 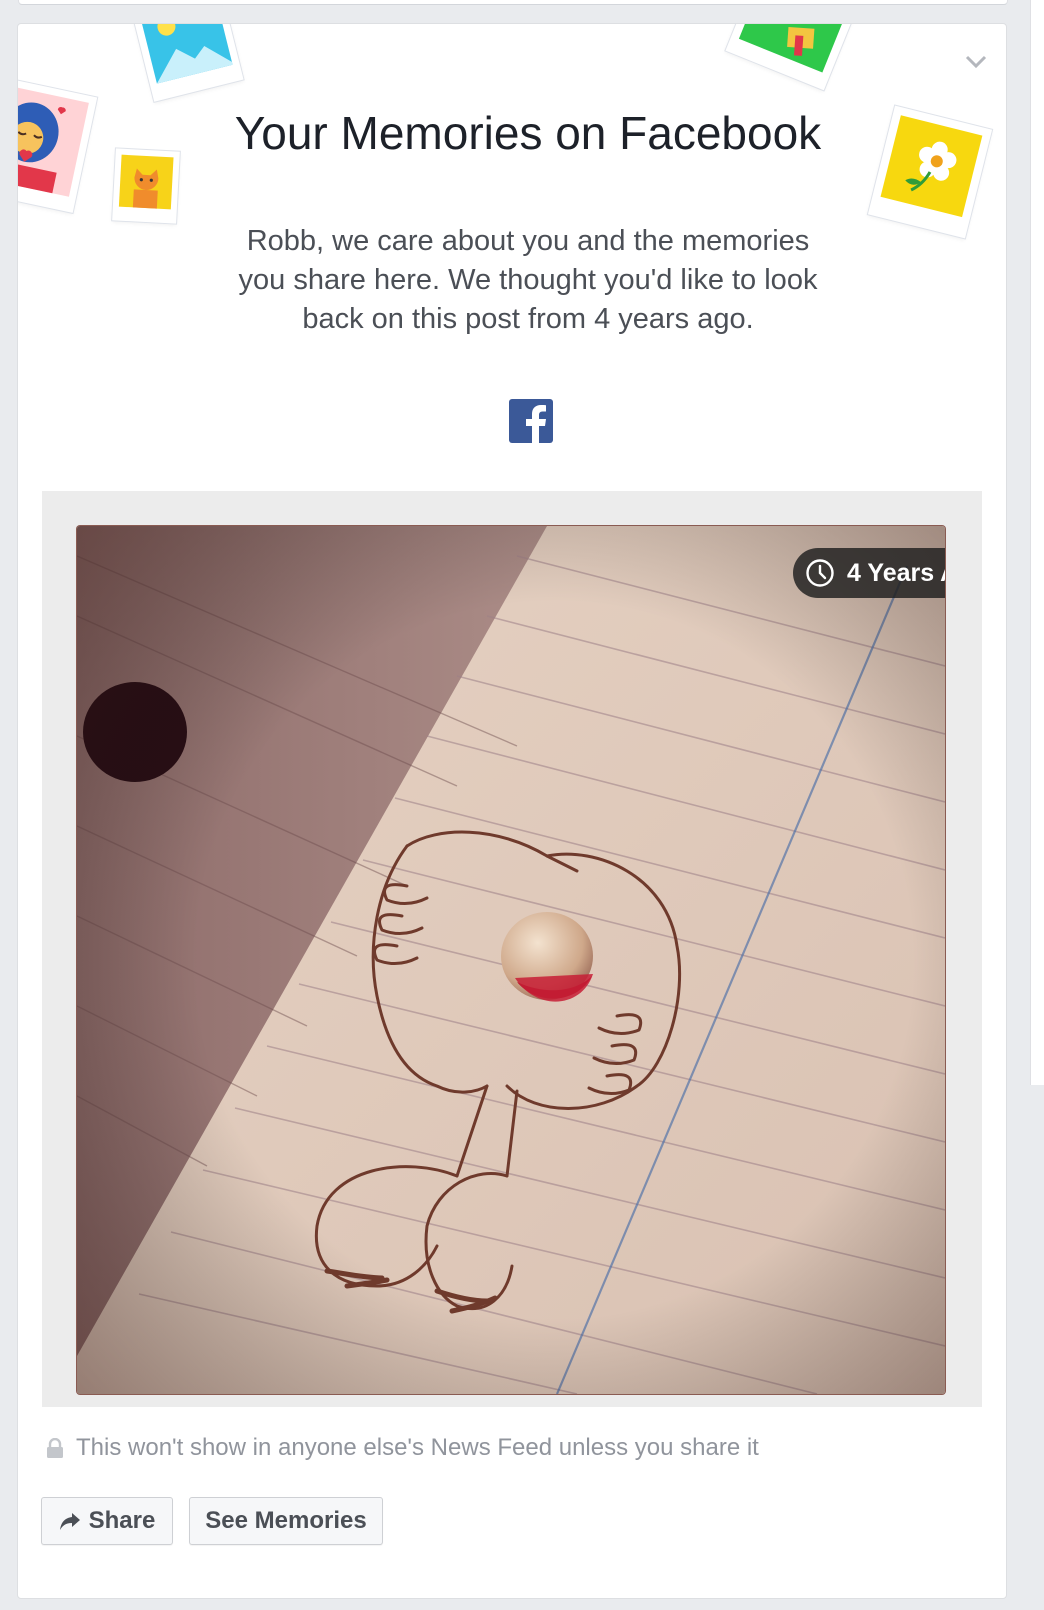 What do you see at coordinates (896, 572) in the screenshot?
I see `memory-age-text: 4 Years Ago` at bounding box center [896, 572].